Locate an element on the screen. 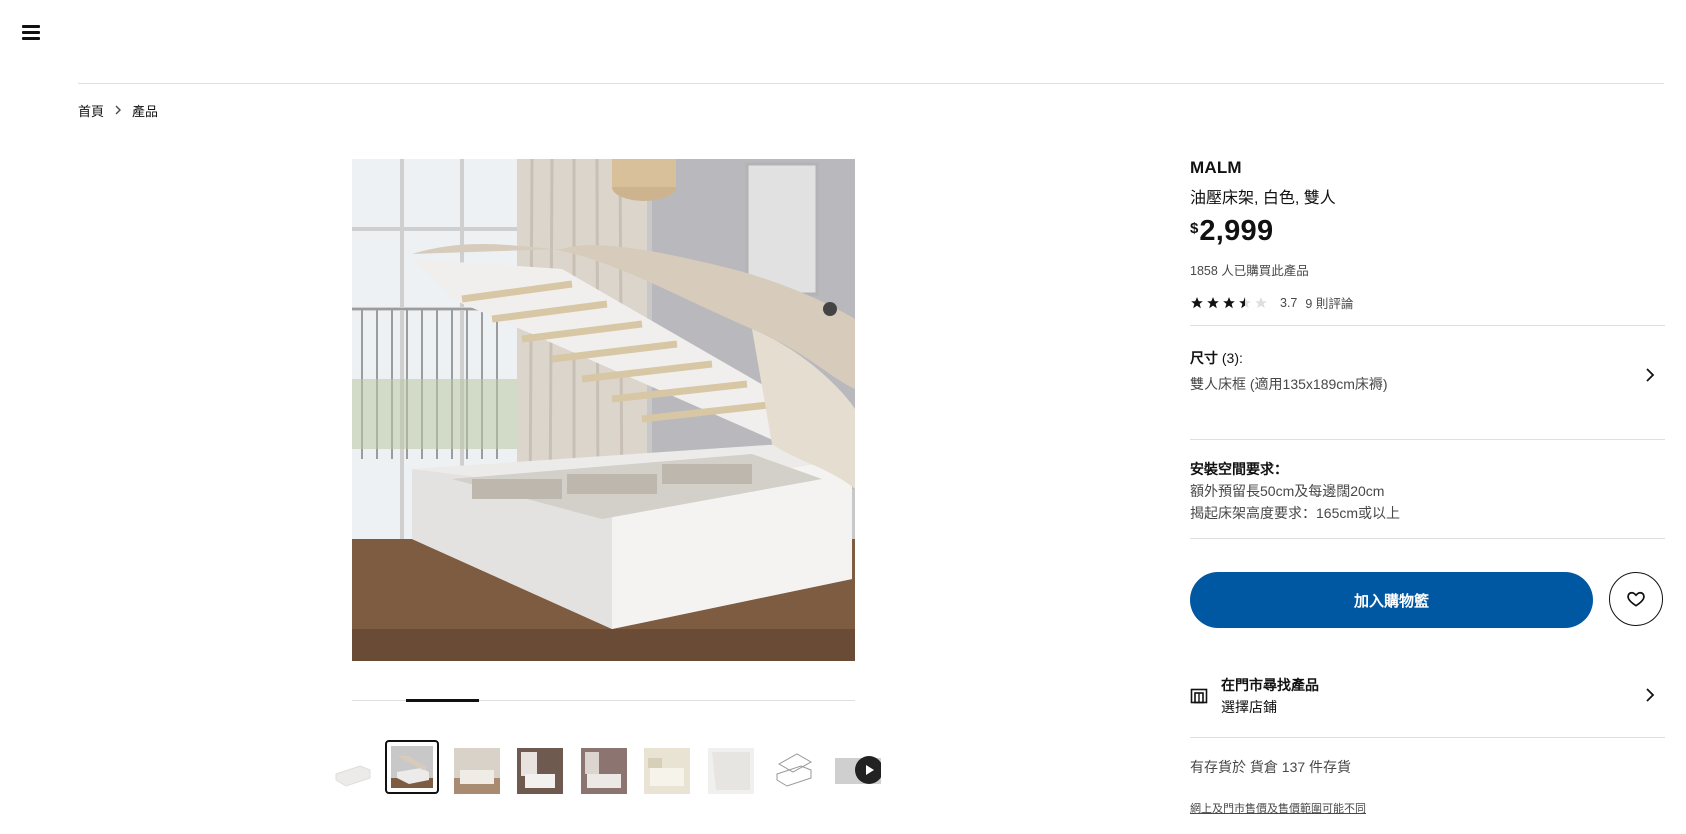  price-value: 2,999 is located at coordinates (1236, 231).